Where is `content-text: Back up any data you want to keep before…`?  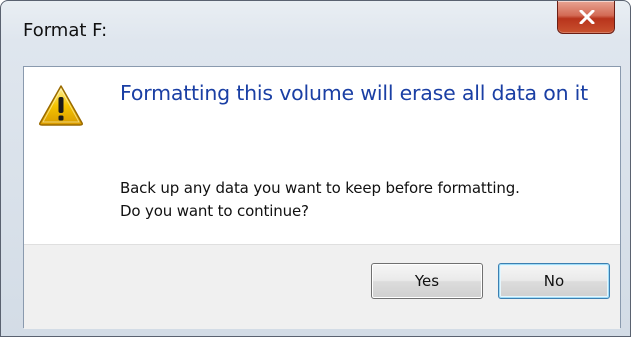
content-text: Back up any data you want to keep before… is located at coordinates (370, 200).